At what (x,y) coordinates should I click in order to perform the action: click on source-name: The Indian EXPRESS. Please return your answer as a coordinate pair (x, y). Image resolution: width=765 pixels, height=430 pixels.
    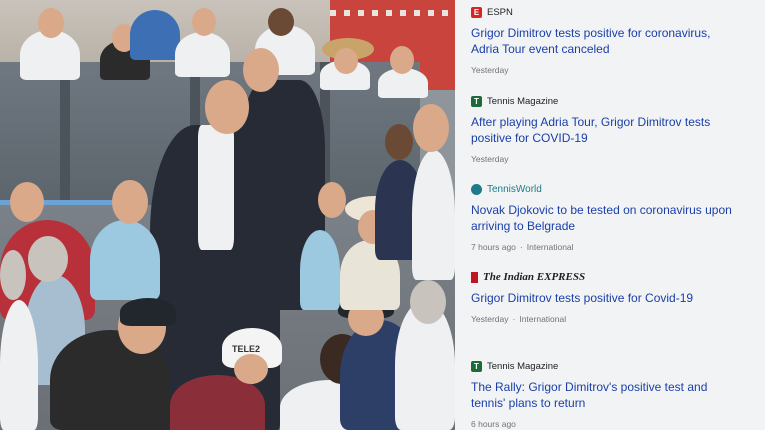
    Looking at the image, I should click on (534, 277).